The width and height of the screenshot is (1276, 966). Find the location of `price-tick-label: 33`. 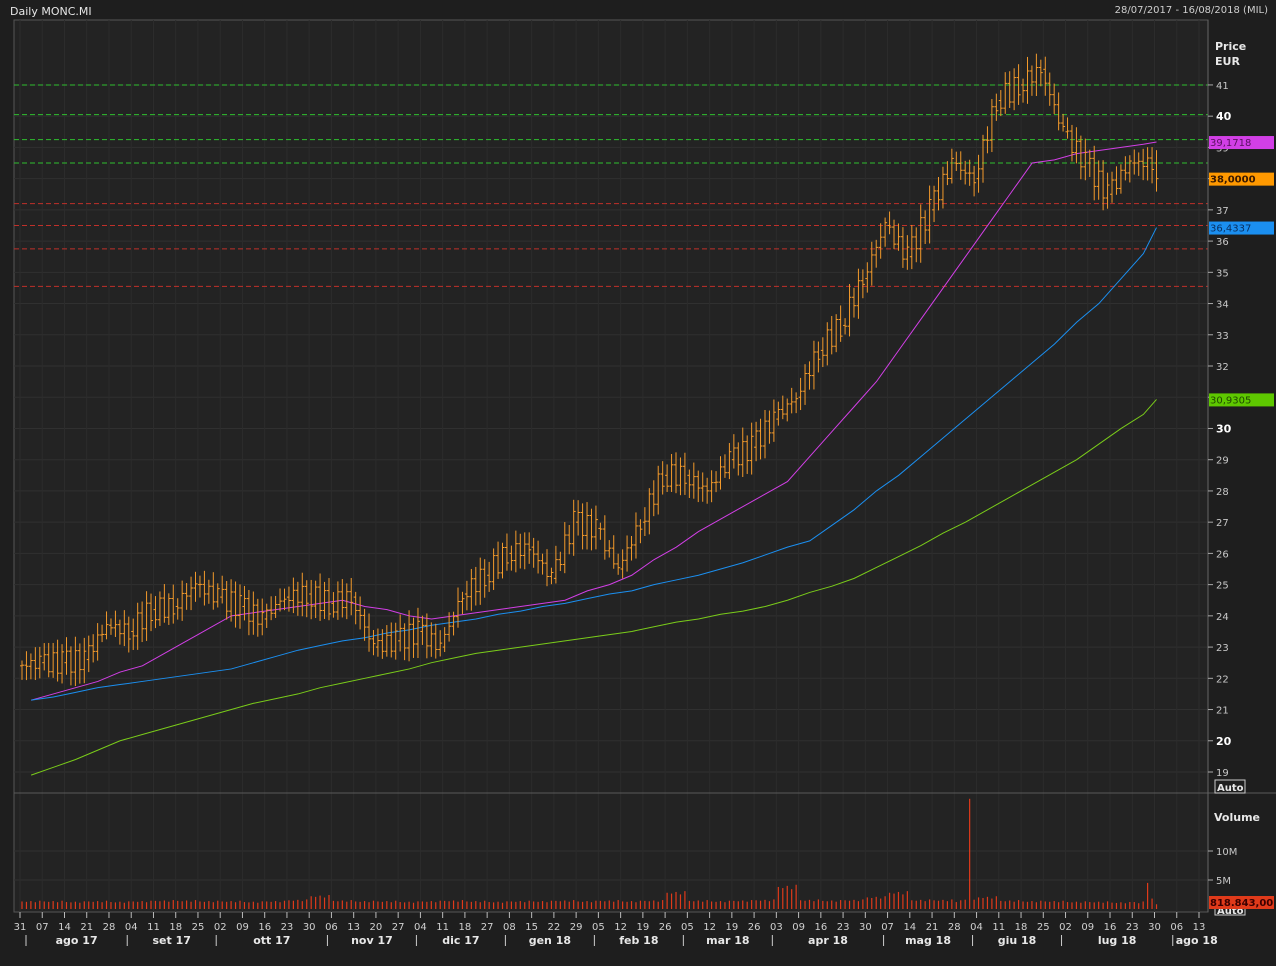

price-tick-label: 33 is located at coordinates (1222, 336).